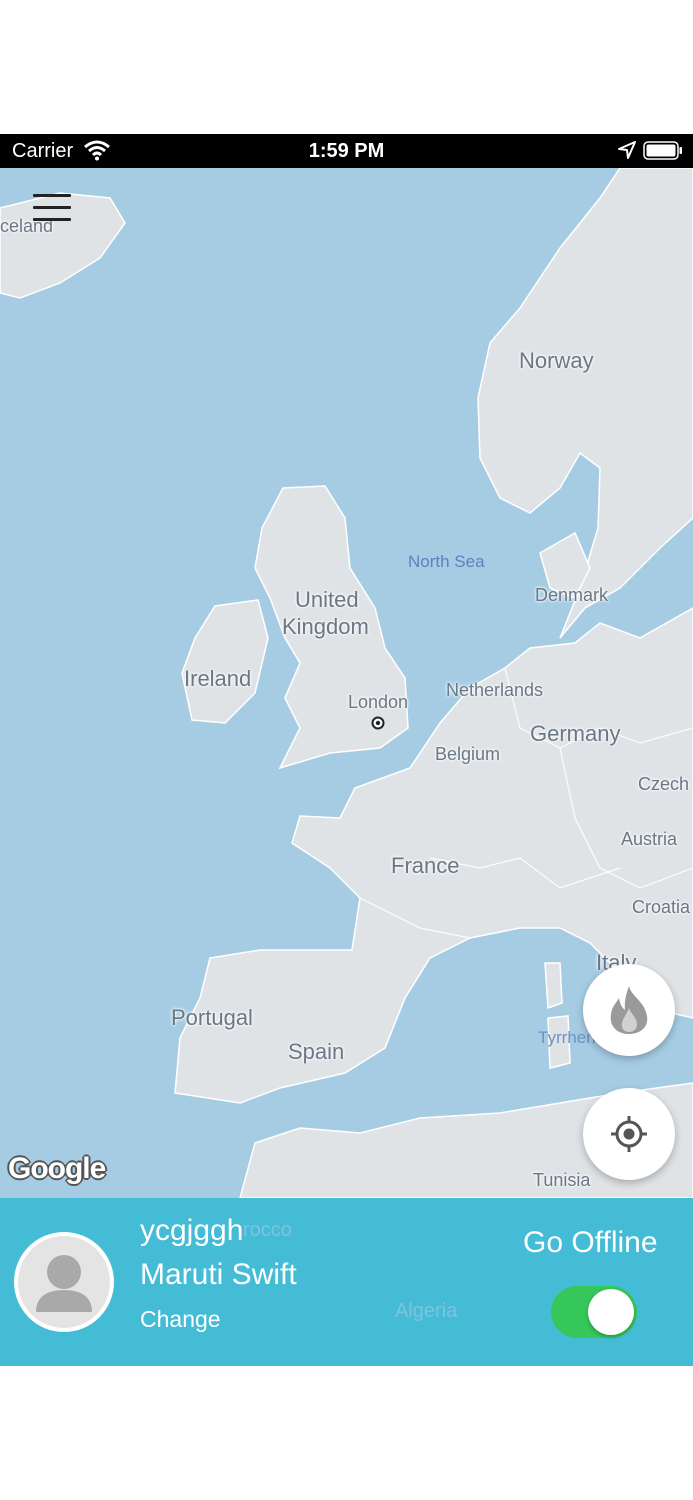  Describe the element at coordinates (57, 1168) in the screenshot. I see `google-logo: Google` at that location.